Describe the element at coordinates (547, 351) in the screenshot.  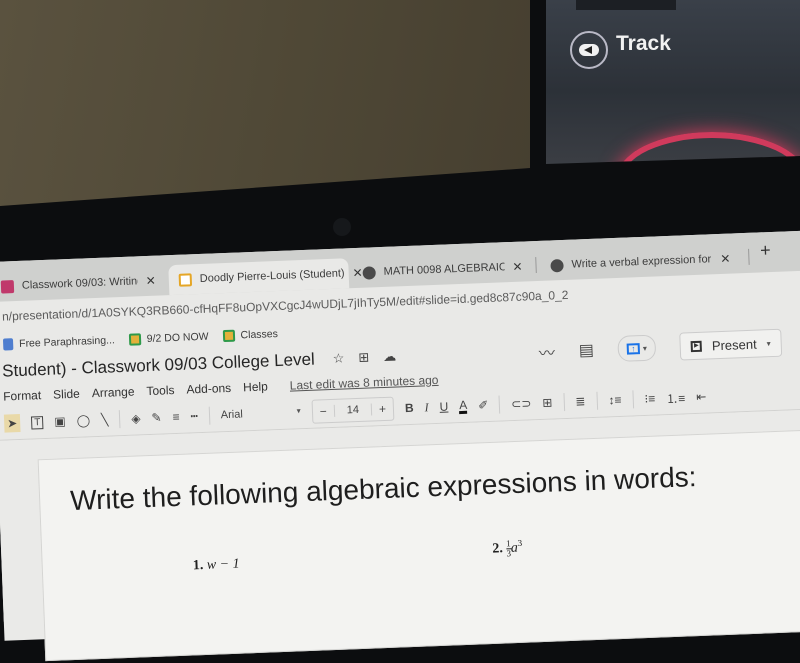
I see `activity-dashboard-icon: 〰` at that location.